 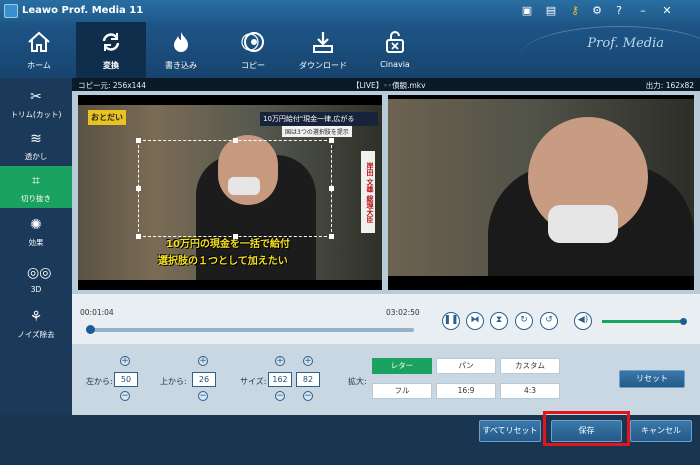 What do you see at coordinates (527, 11) in the screenshot?
I see `register-icon: ▣` at bounding box center [527, 11].